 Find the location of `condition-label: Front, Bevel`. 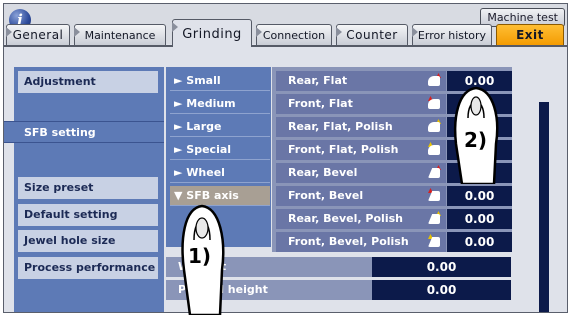

condition-label: Front, Bevel is located at coordinates (326, 195).